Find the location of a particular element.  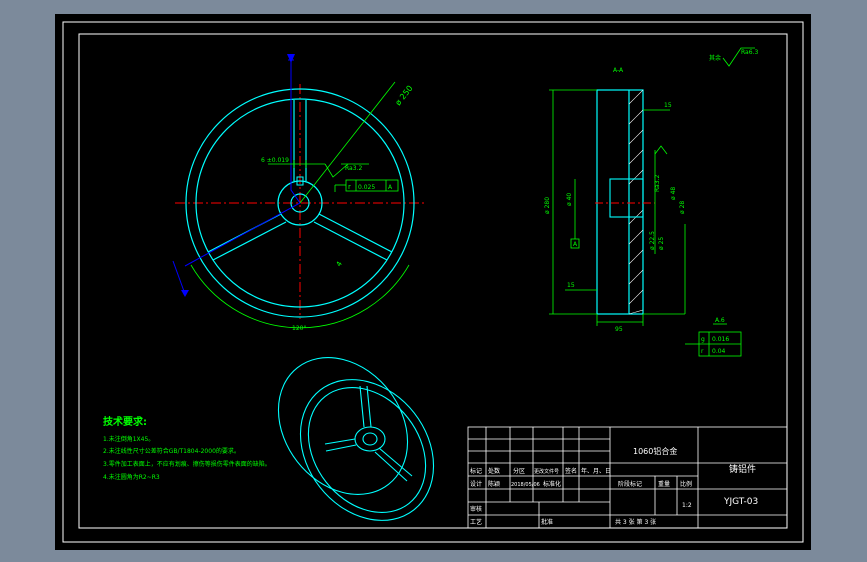

dim-width: 95 is located at coordinates (619, 329).